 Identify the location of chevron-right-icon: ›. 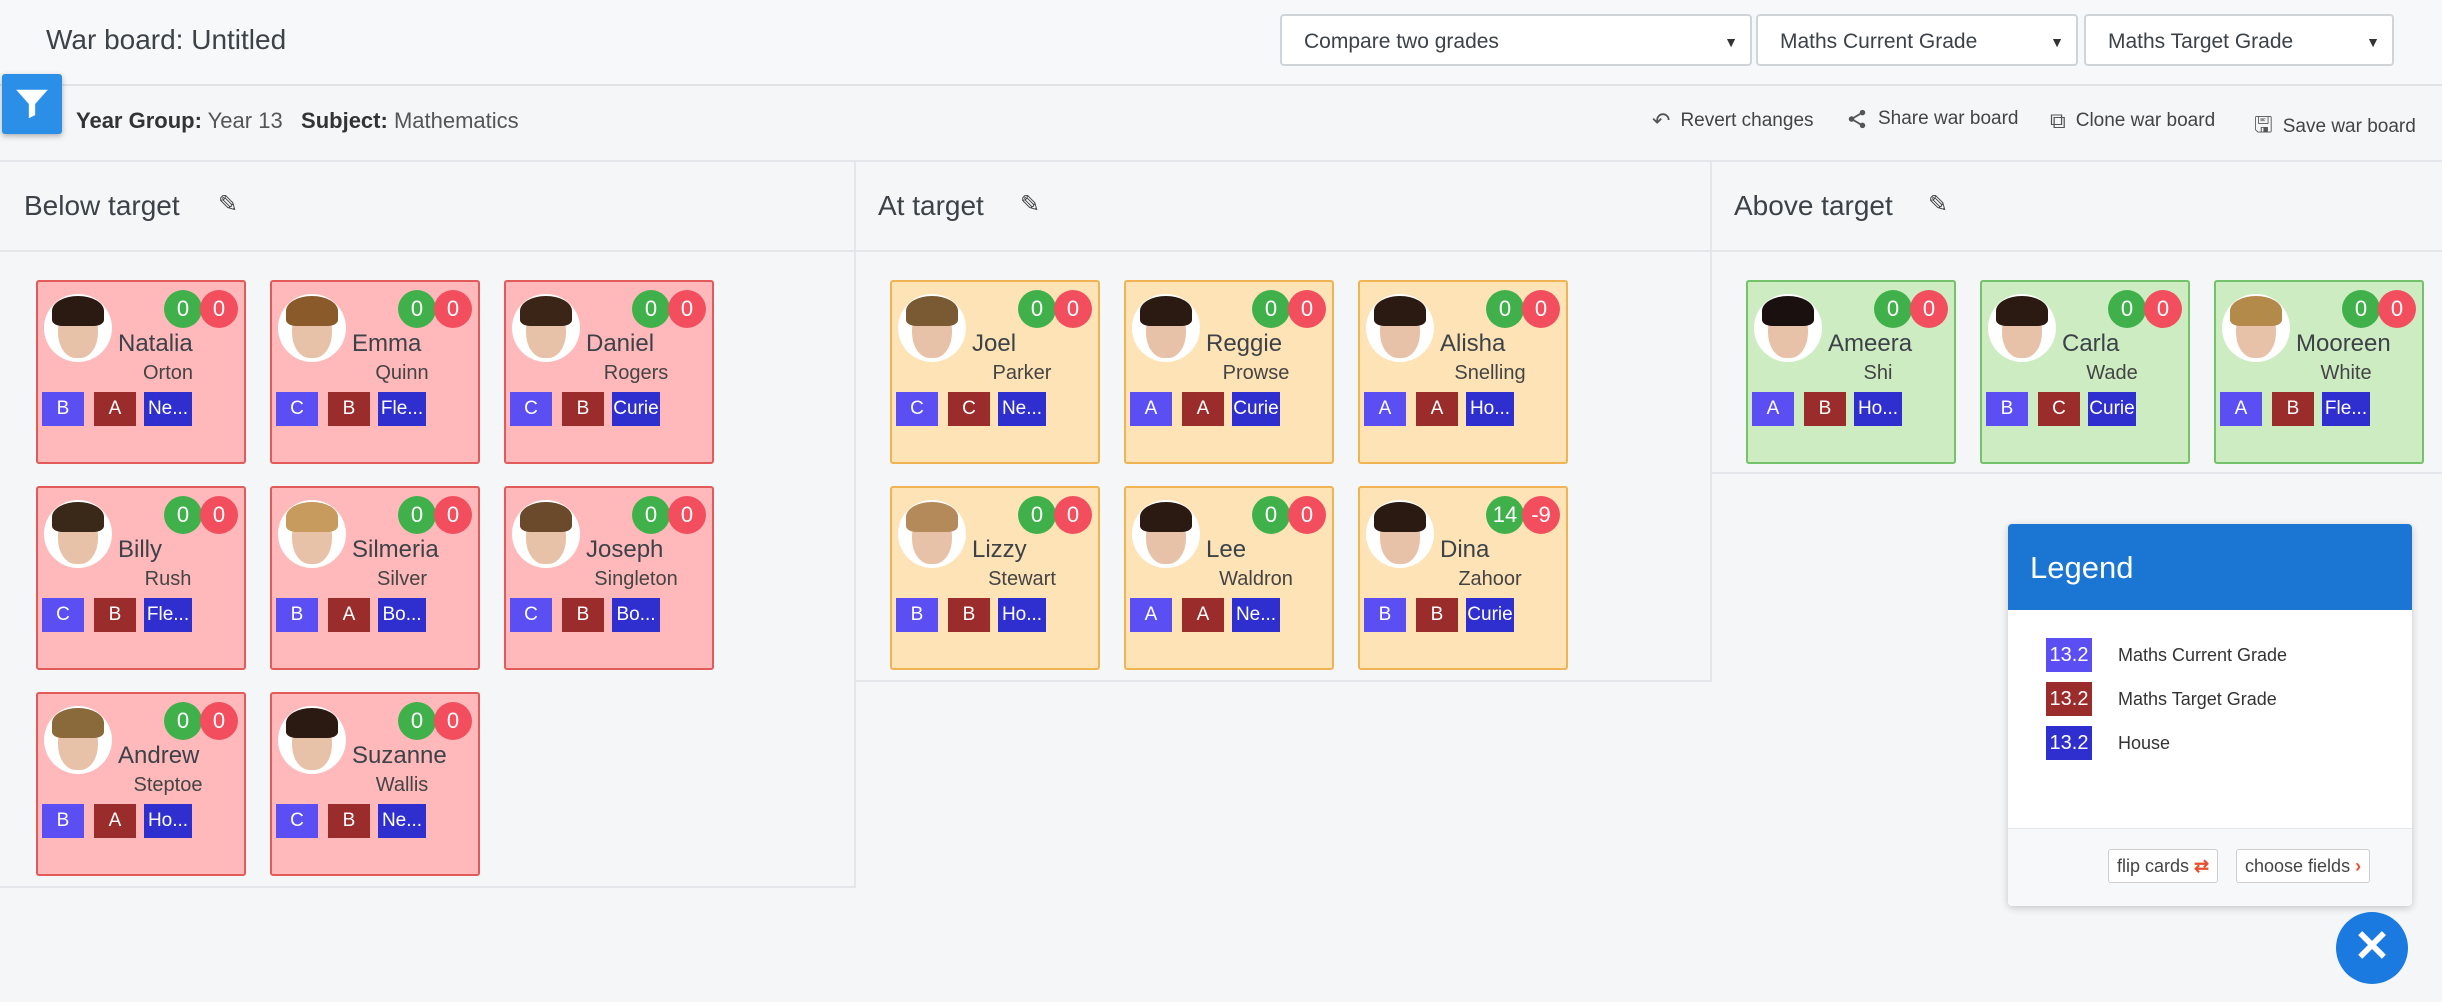
(2358, 866).